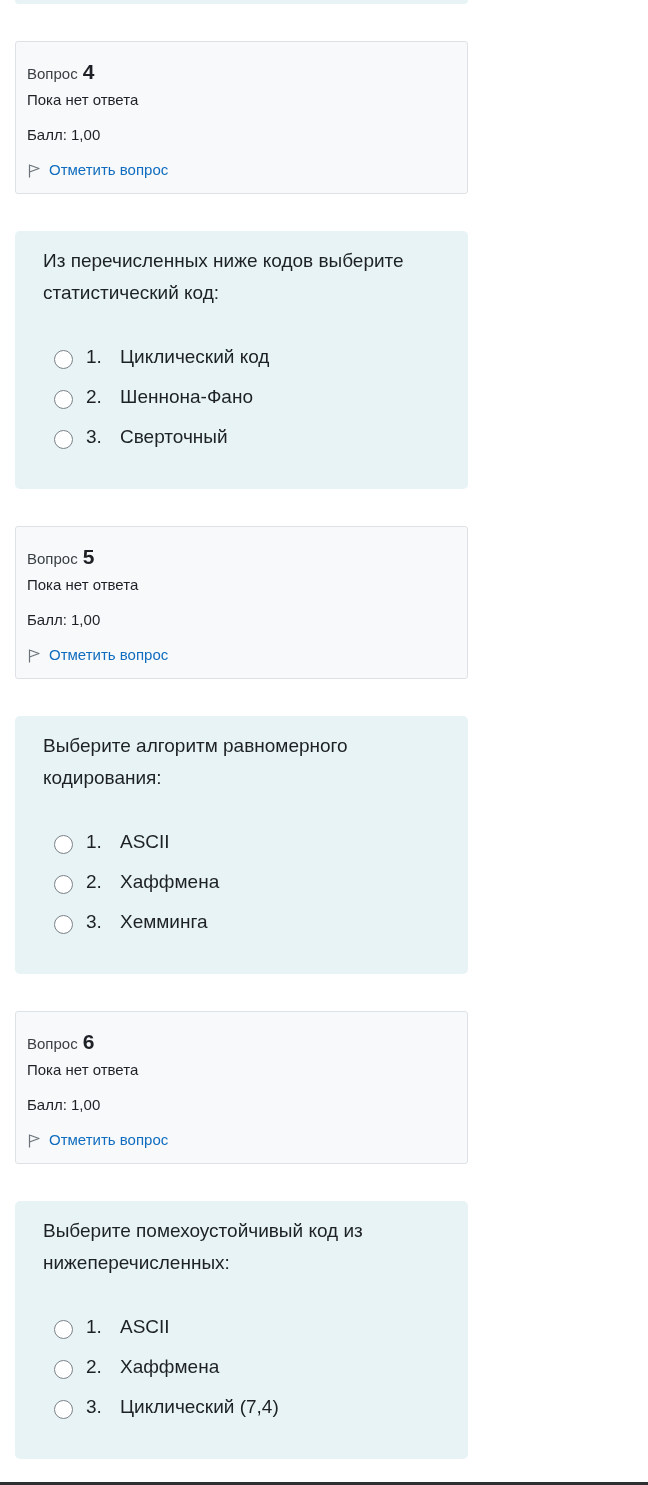 The height and width of the screenshot is (1485, 648). I want to click on option-label: Шеннона-Фано, so click(186, 397).